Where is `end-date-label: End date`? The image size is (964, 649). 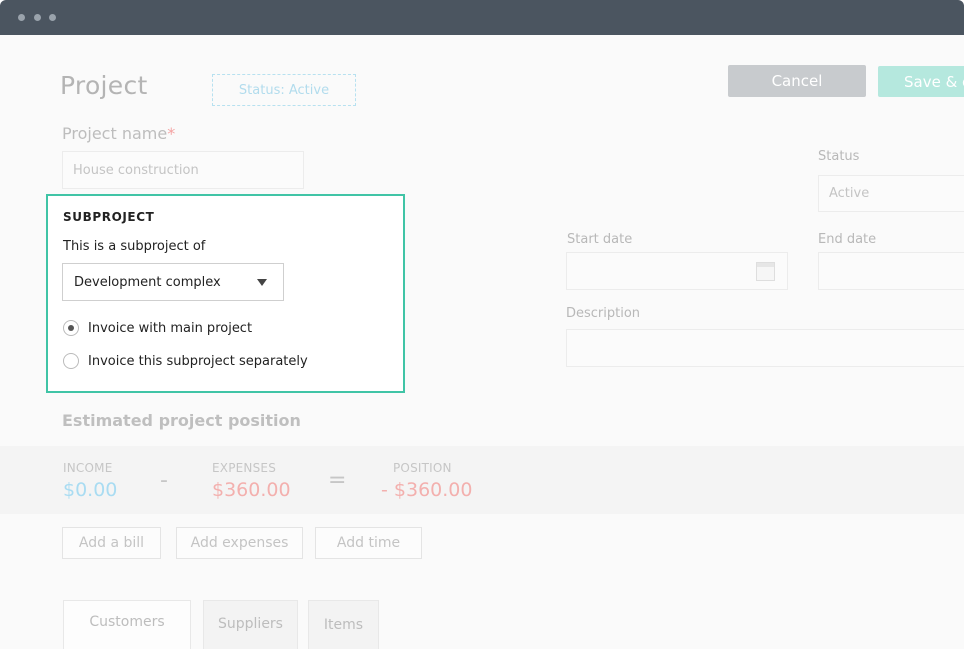 end-date-label: End date is located at coordinates (847, 239).